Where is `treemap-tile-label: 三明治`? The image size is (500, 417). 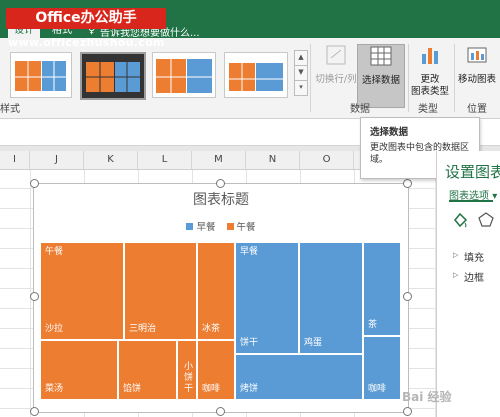 treemap-tile-label: 三明治 is located at coordinates (143, 329).